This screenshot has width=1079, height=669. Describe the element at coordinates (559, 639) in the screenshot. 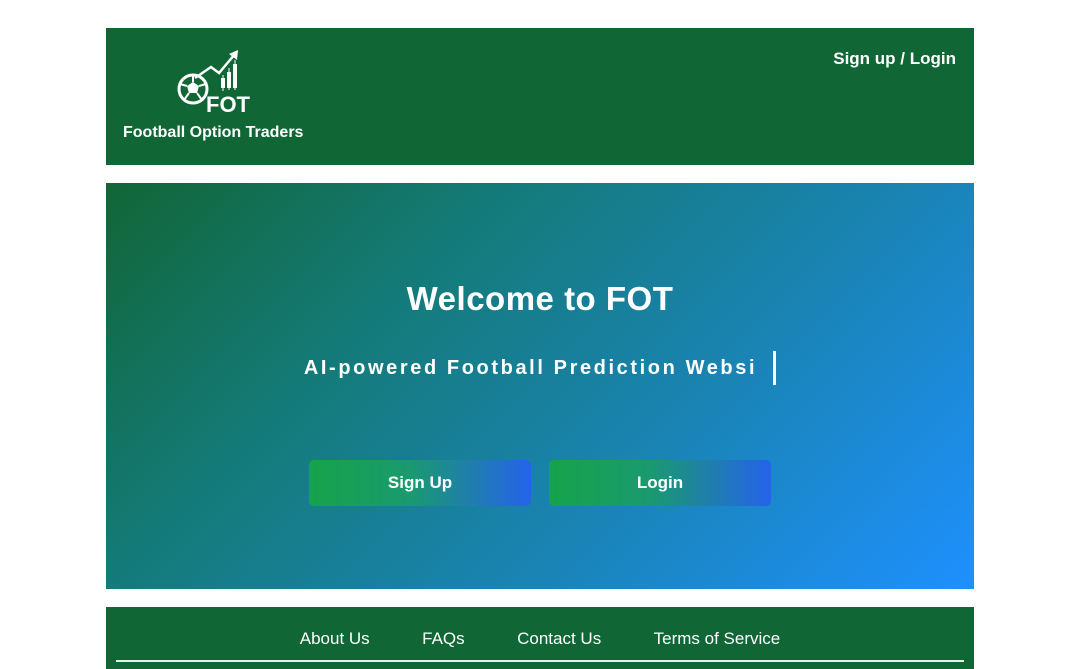

I see `footer-link-contact: Contact Us` at that location.